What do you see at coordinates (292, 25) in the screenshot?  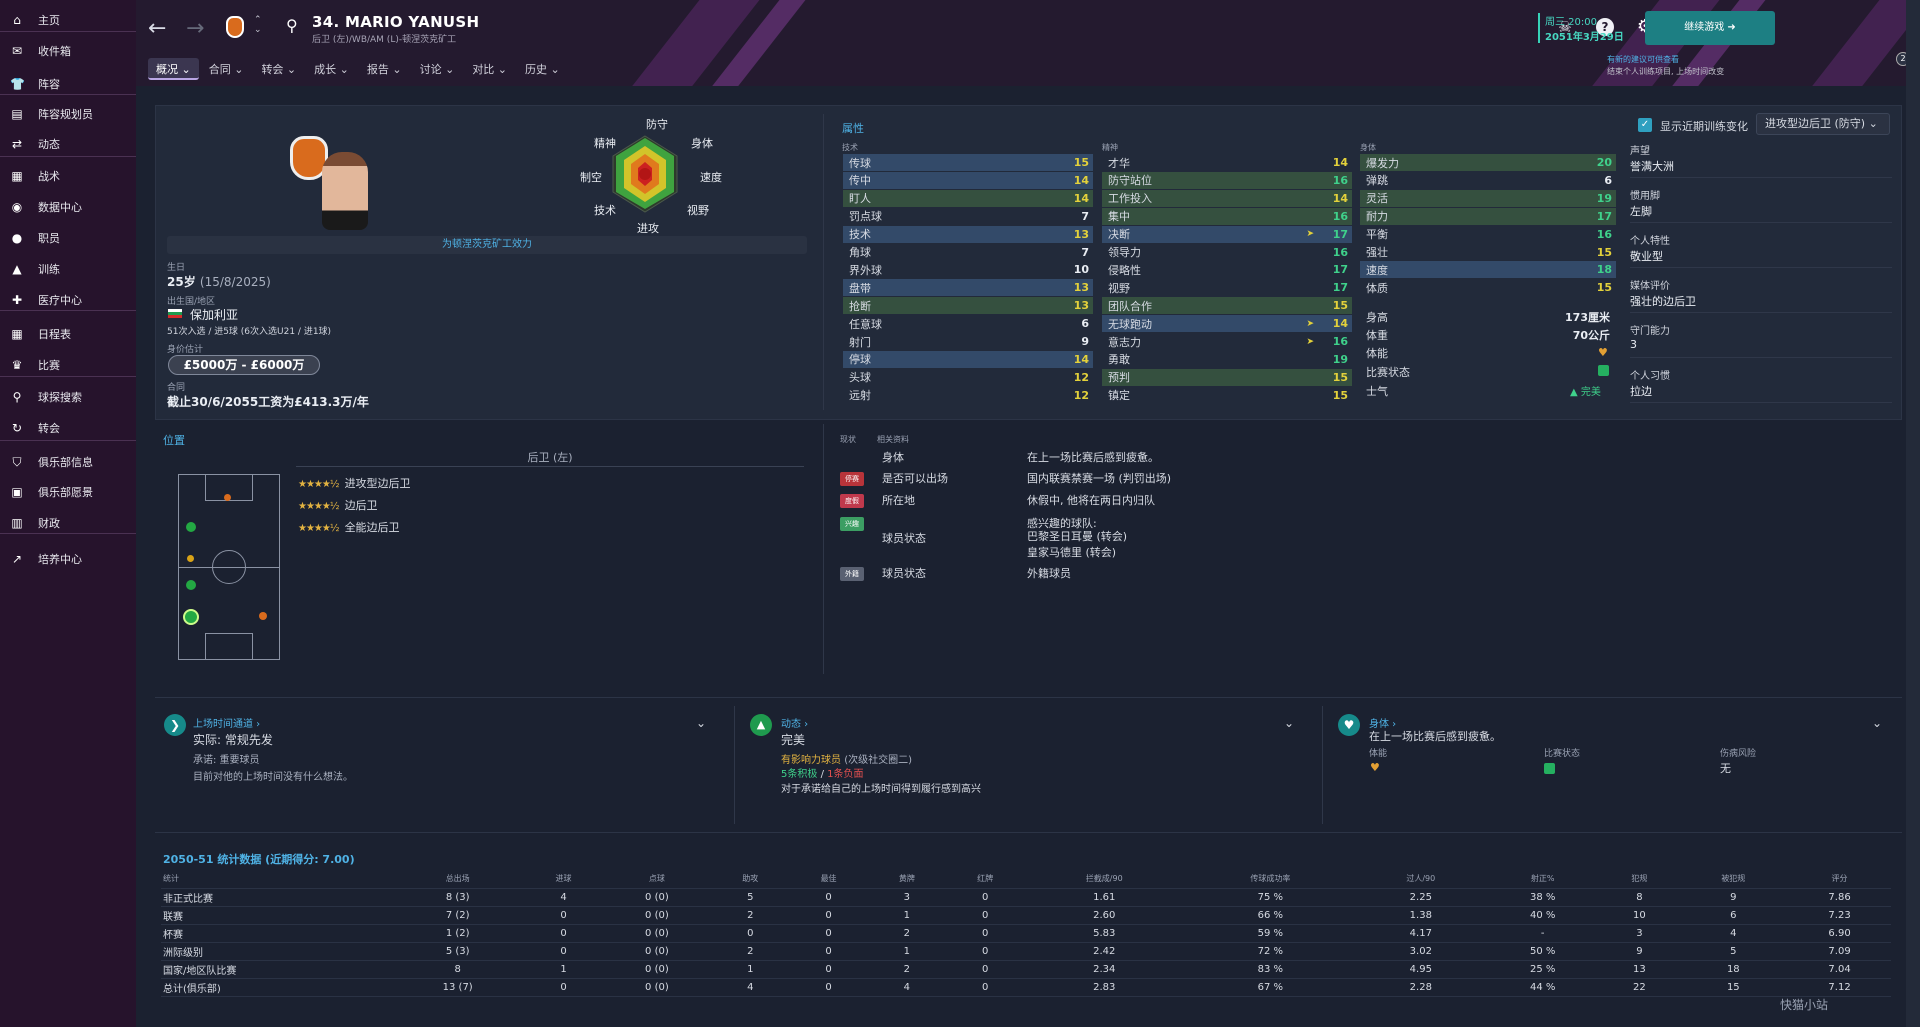 I see `search-icon: ⚲` at bounding box center [292, 25].